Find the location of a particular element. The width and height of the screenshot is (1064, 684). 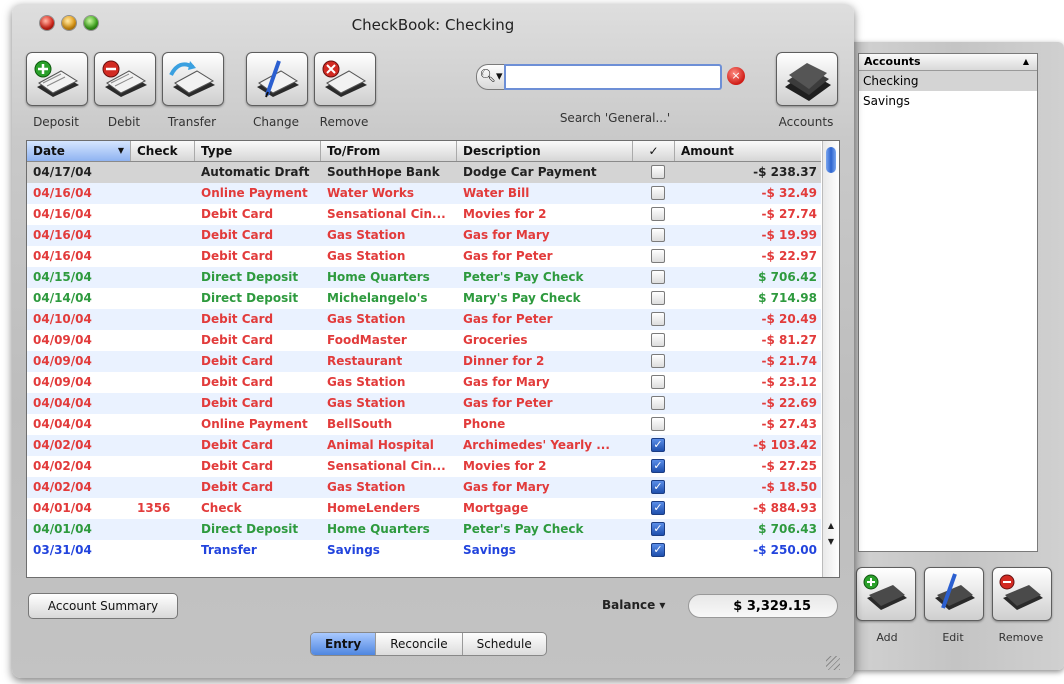

transfer-button is located at coordinates (193, 79).